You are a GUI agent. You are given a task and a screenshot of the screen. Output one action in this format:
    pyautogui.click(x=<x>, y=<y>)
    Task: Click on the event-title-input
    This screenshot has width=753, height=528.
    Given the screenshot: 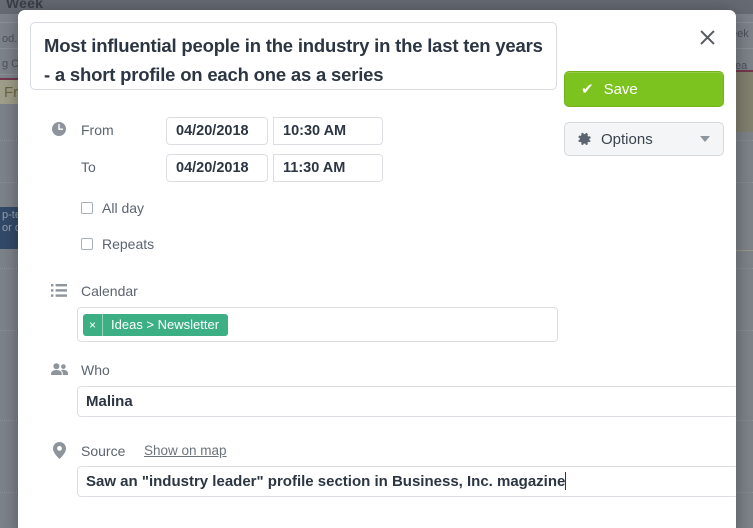 What is the action you would take?
    pyautogui.click(x=293, y=56)
    